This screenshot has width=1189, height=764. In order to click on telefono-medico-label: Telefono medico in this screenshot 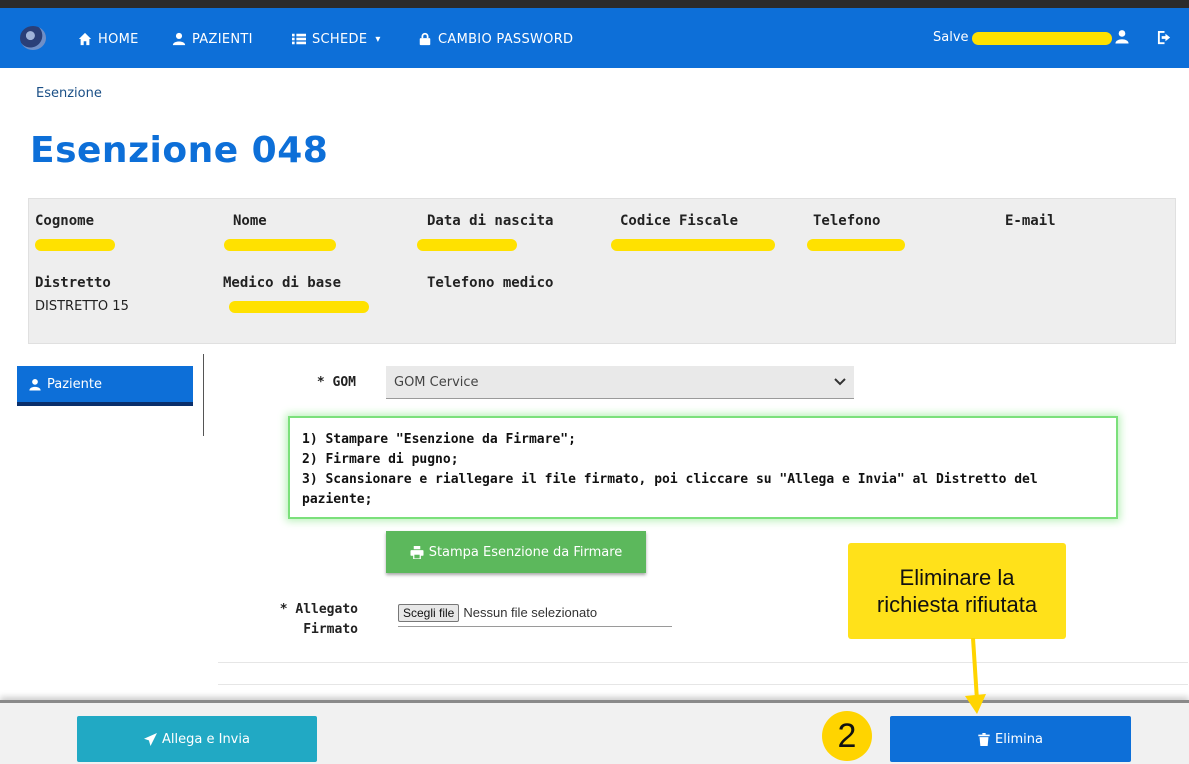, I will do `click(490, 283)`.